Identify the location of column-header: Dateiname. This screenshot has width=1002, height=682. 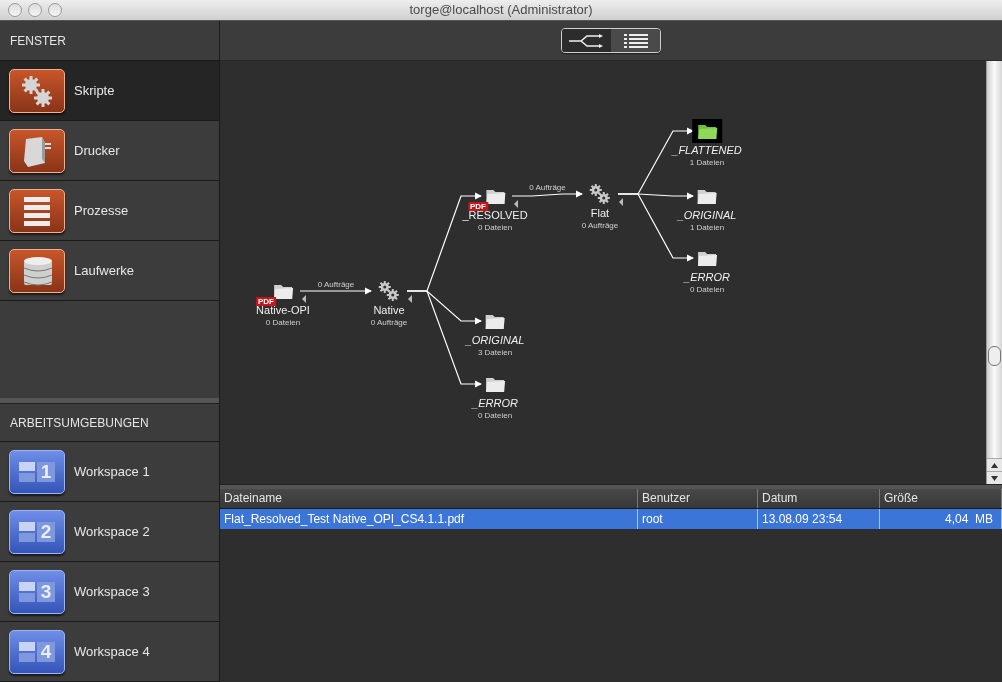
(429, 498).